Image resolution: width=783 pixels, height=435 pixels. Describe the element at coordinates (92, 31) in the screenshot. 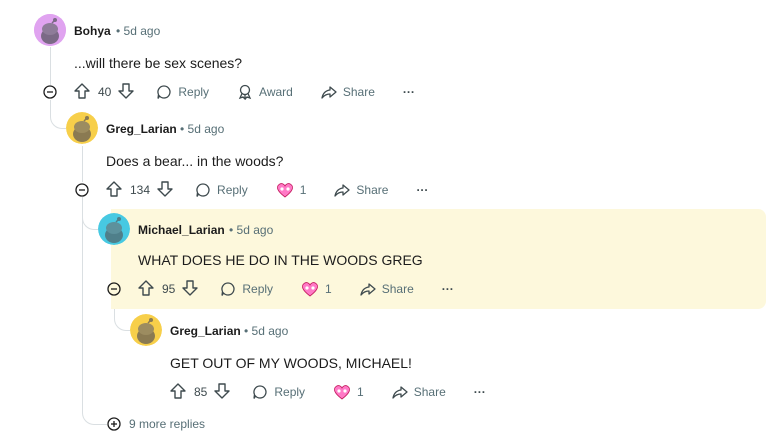

I see `comment-author: Bohya` at that location.